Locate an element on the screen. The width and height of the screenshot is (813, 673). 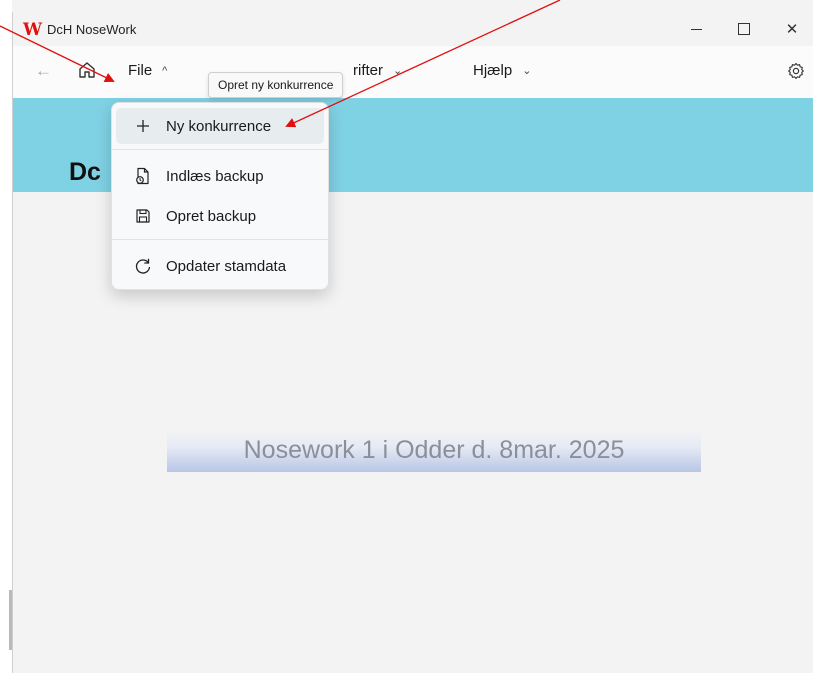
app-logo-icon: W is located at coordinates (33, 30).